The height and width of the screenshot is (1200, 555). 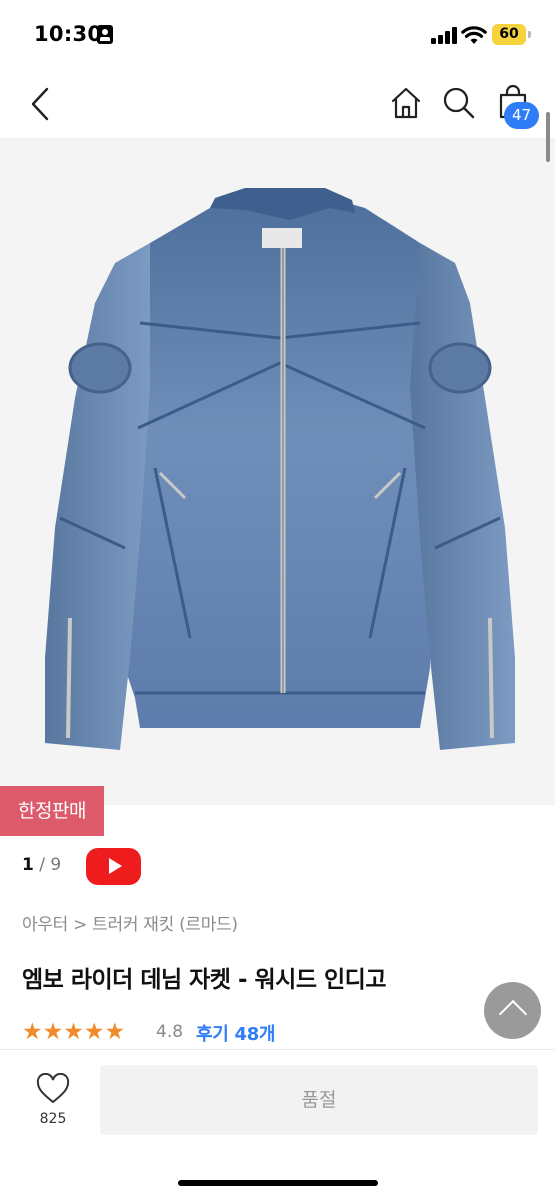 I want to click on wifi-icon, so click(x=474, y=35).